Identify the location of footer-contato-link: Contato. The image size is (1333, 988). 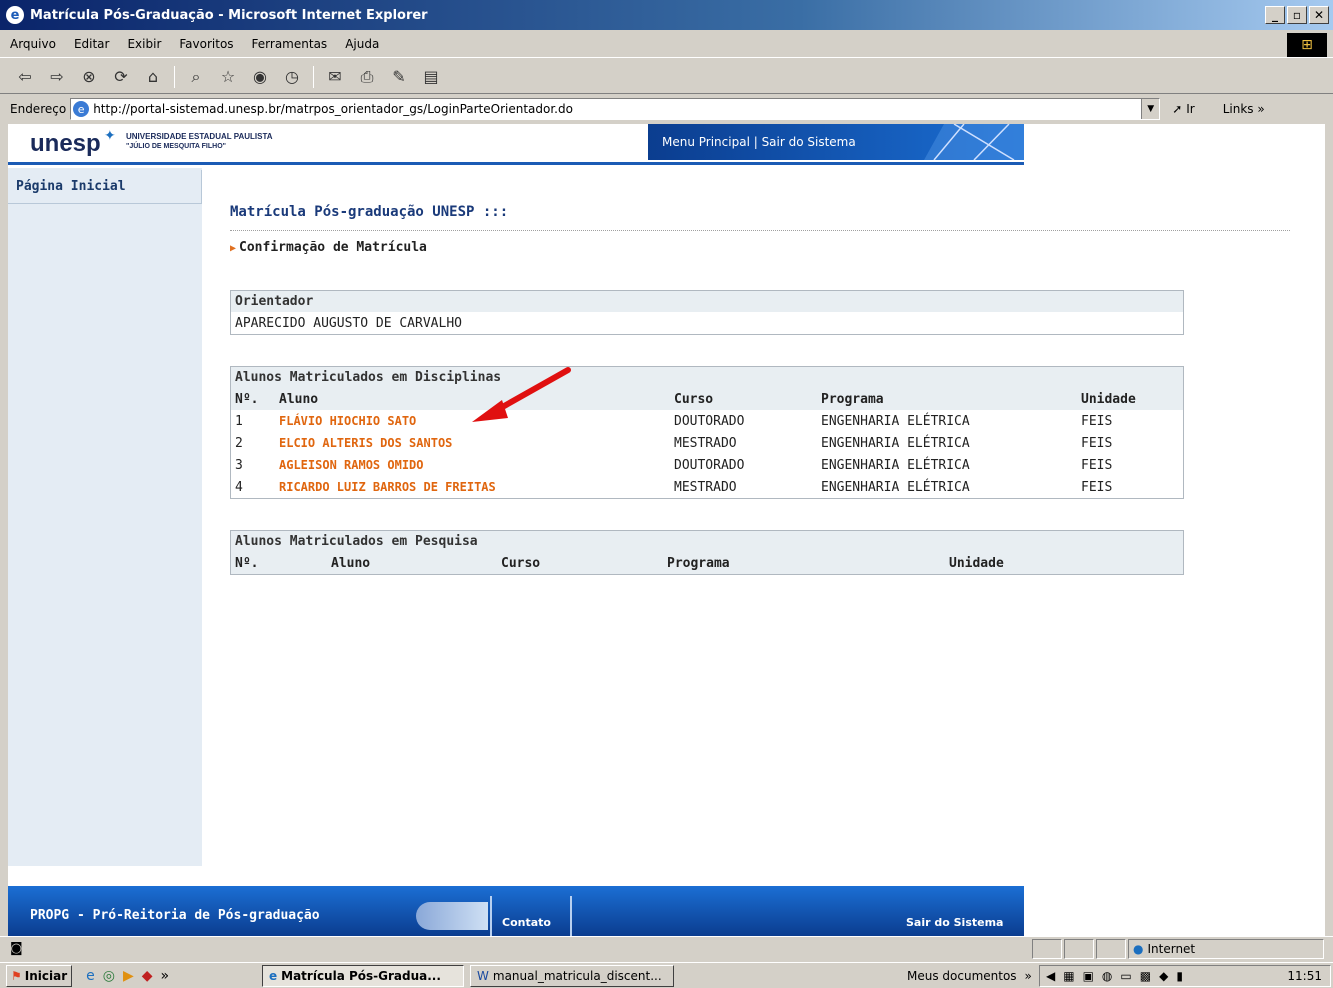
(526, 922).